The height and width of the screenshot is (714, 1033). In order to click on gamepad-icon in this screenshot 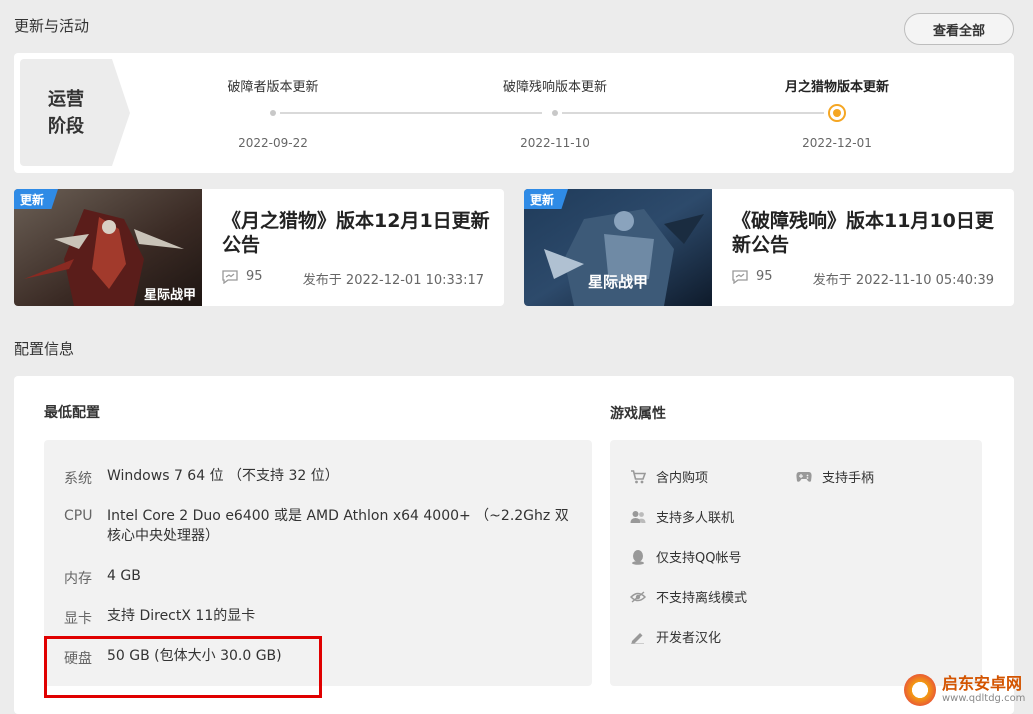, I will do `click(804, 476)`.